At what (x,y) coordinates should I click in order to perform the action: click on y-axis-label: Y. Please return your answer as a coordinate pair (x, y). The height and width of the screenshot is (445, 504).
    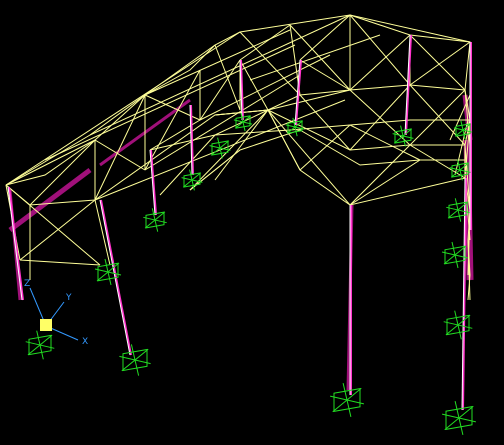
    Looking at the image, I should click on (68, 298).